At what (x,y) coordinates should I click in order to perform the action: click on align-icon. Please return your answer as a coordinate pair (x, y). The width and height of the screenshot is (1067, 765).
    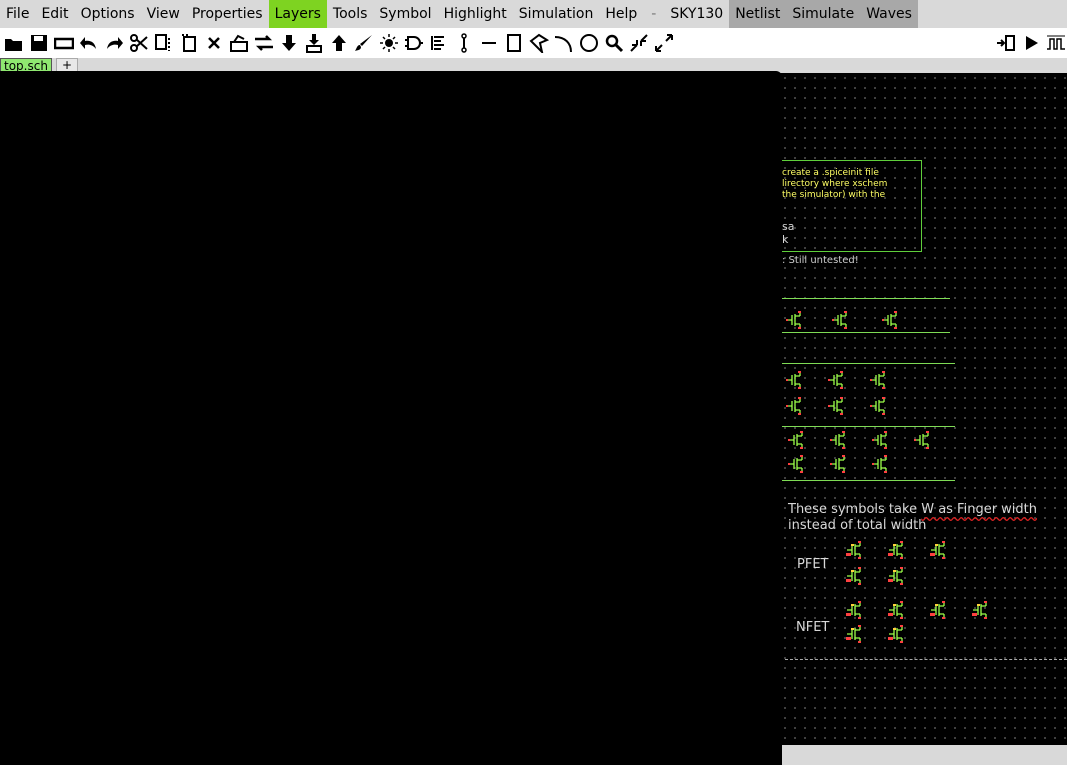
    Looking at the image, I should click on (439, 43).